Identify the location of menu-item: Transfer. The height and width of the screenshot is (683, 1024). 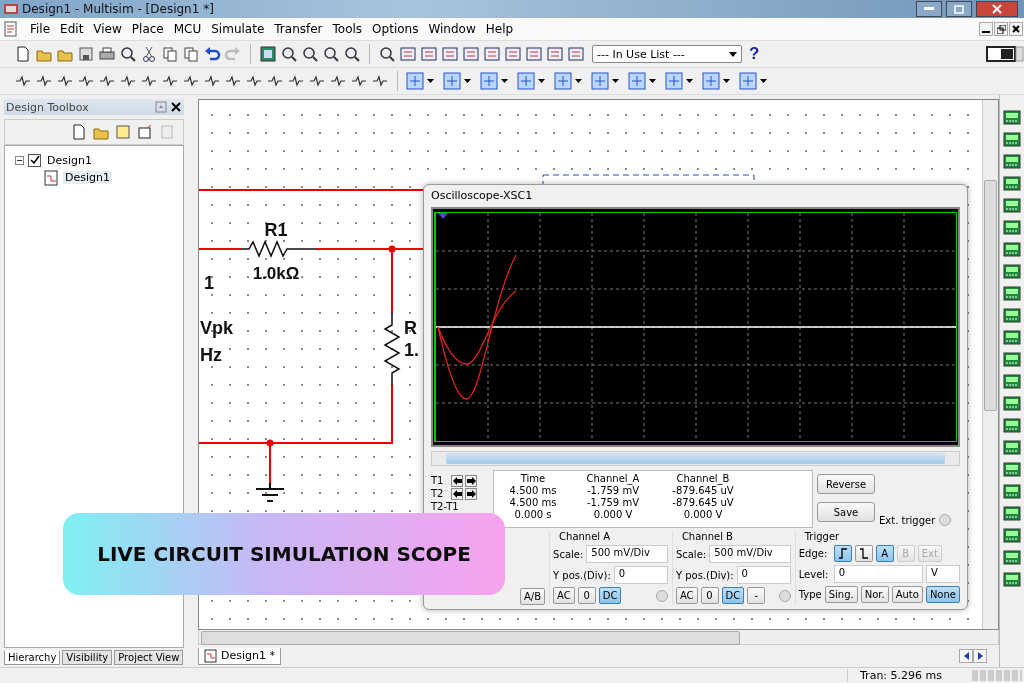
(298, 29).